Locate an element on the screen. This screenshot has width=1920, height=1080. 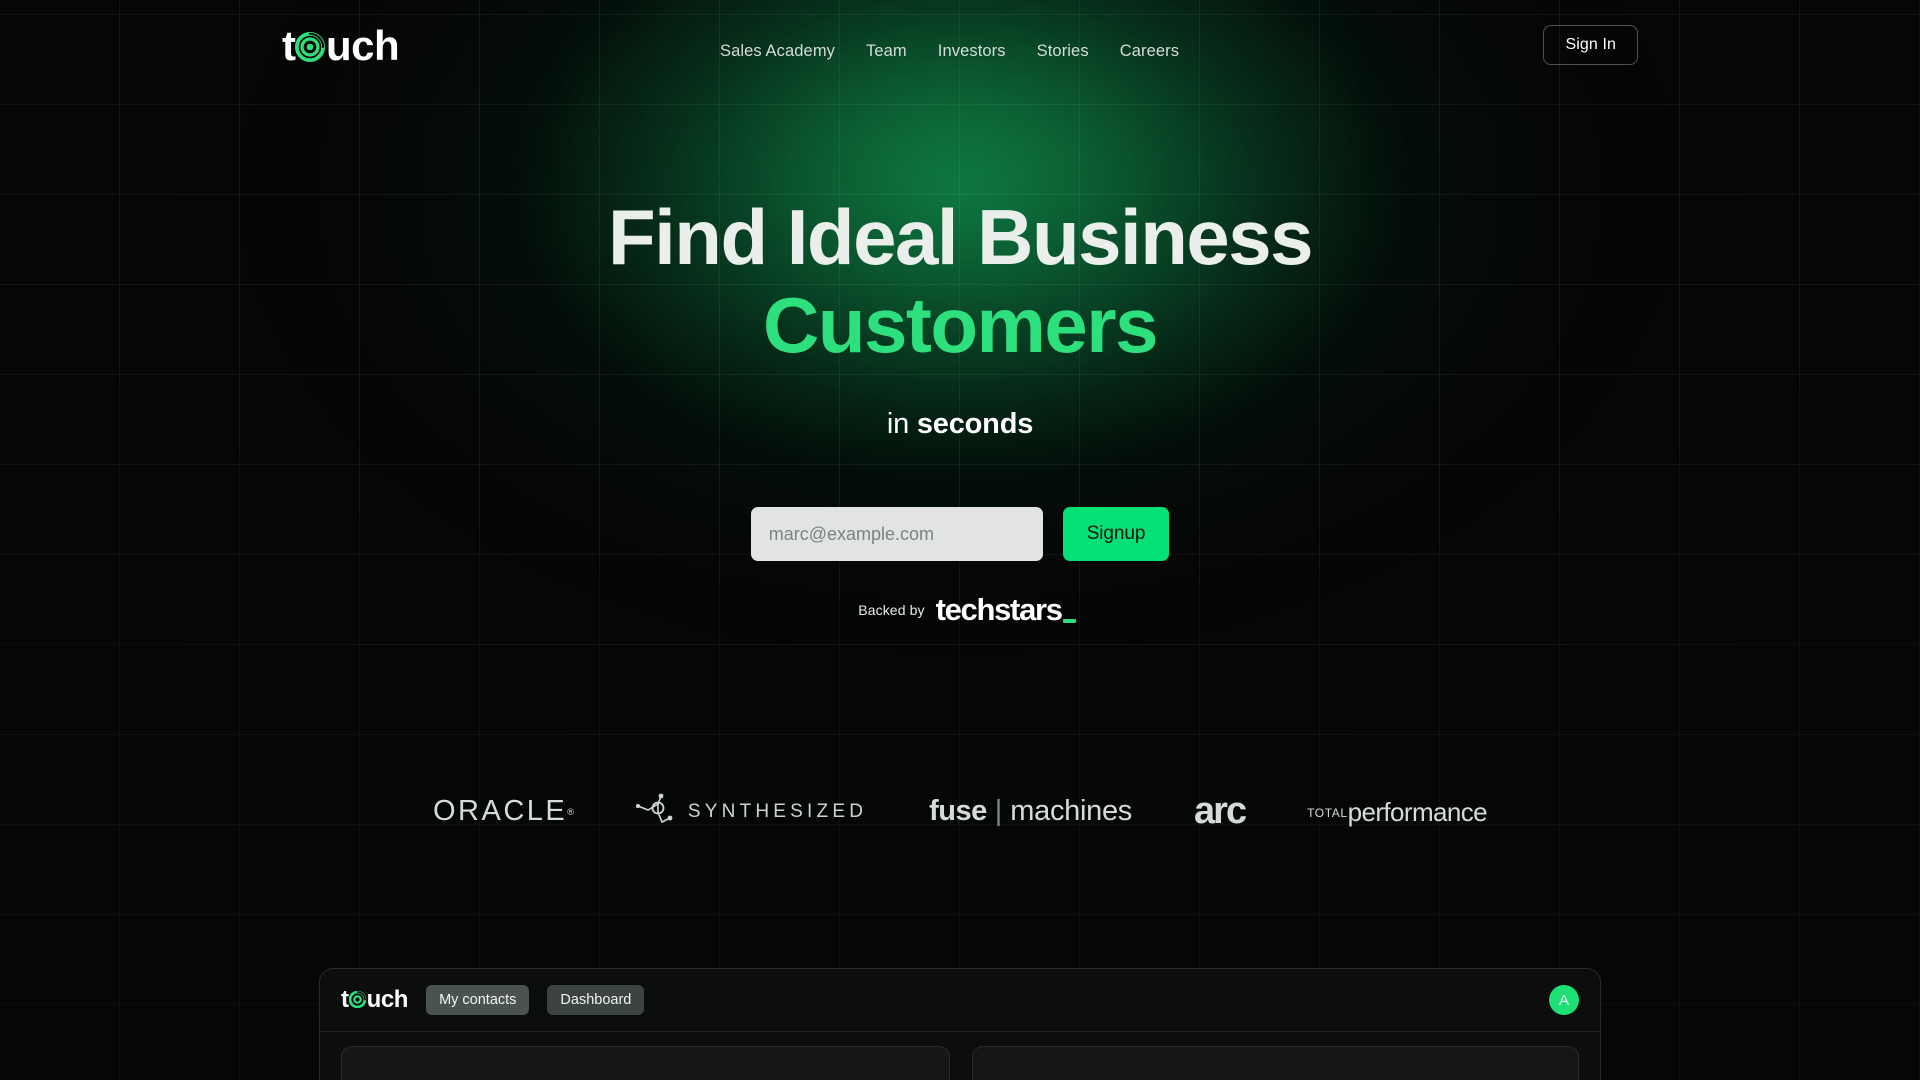
site-logo: t uch is located at coordinates (341, 46).